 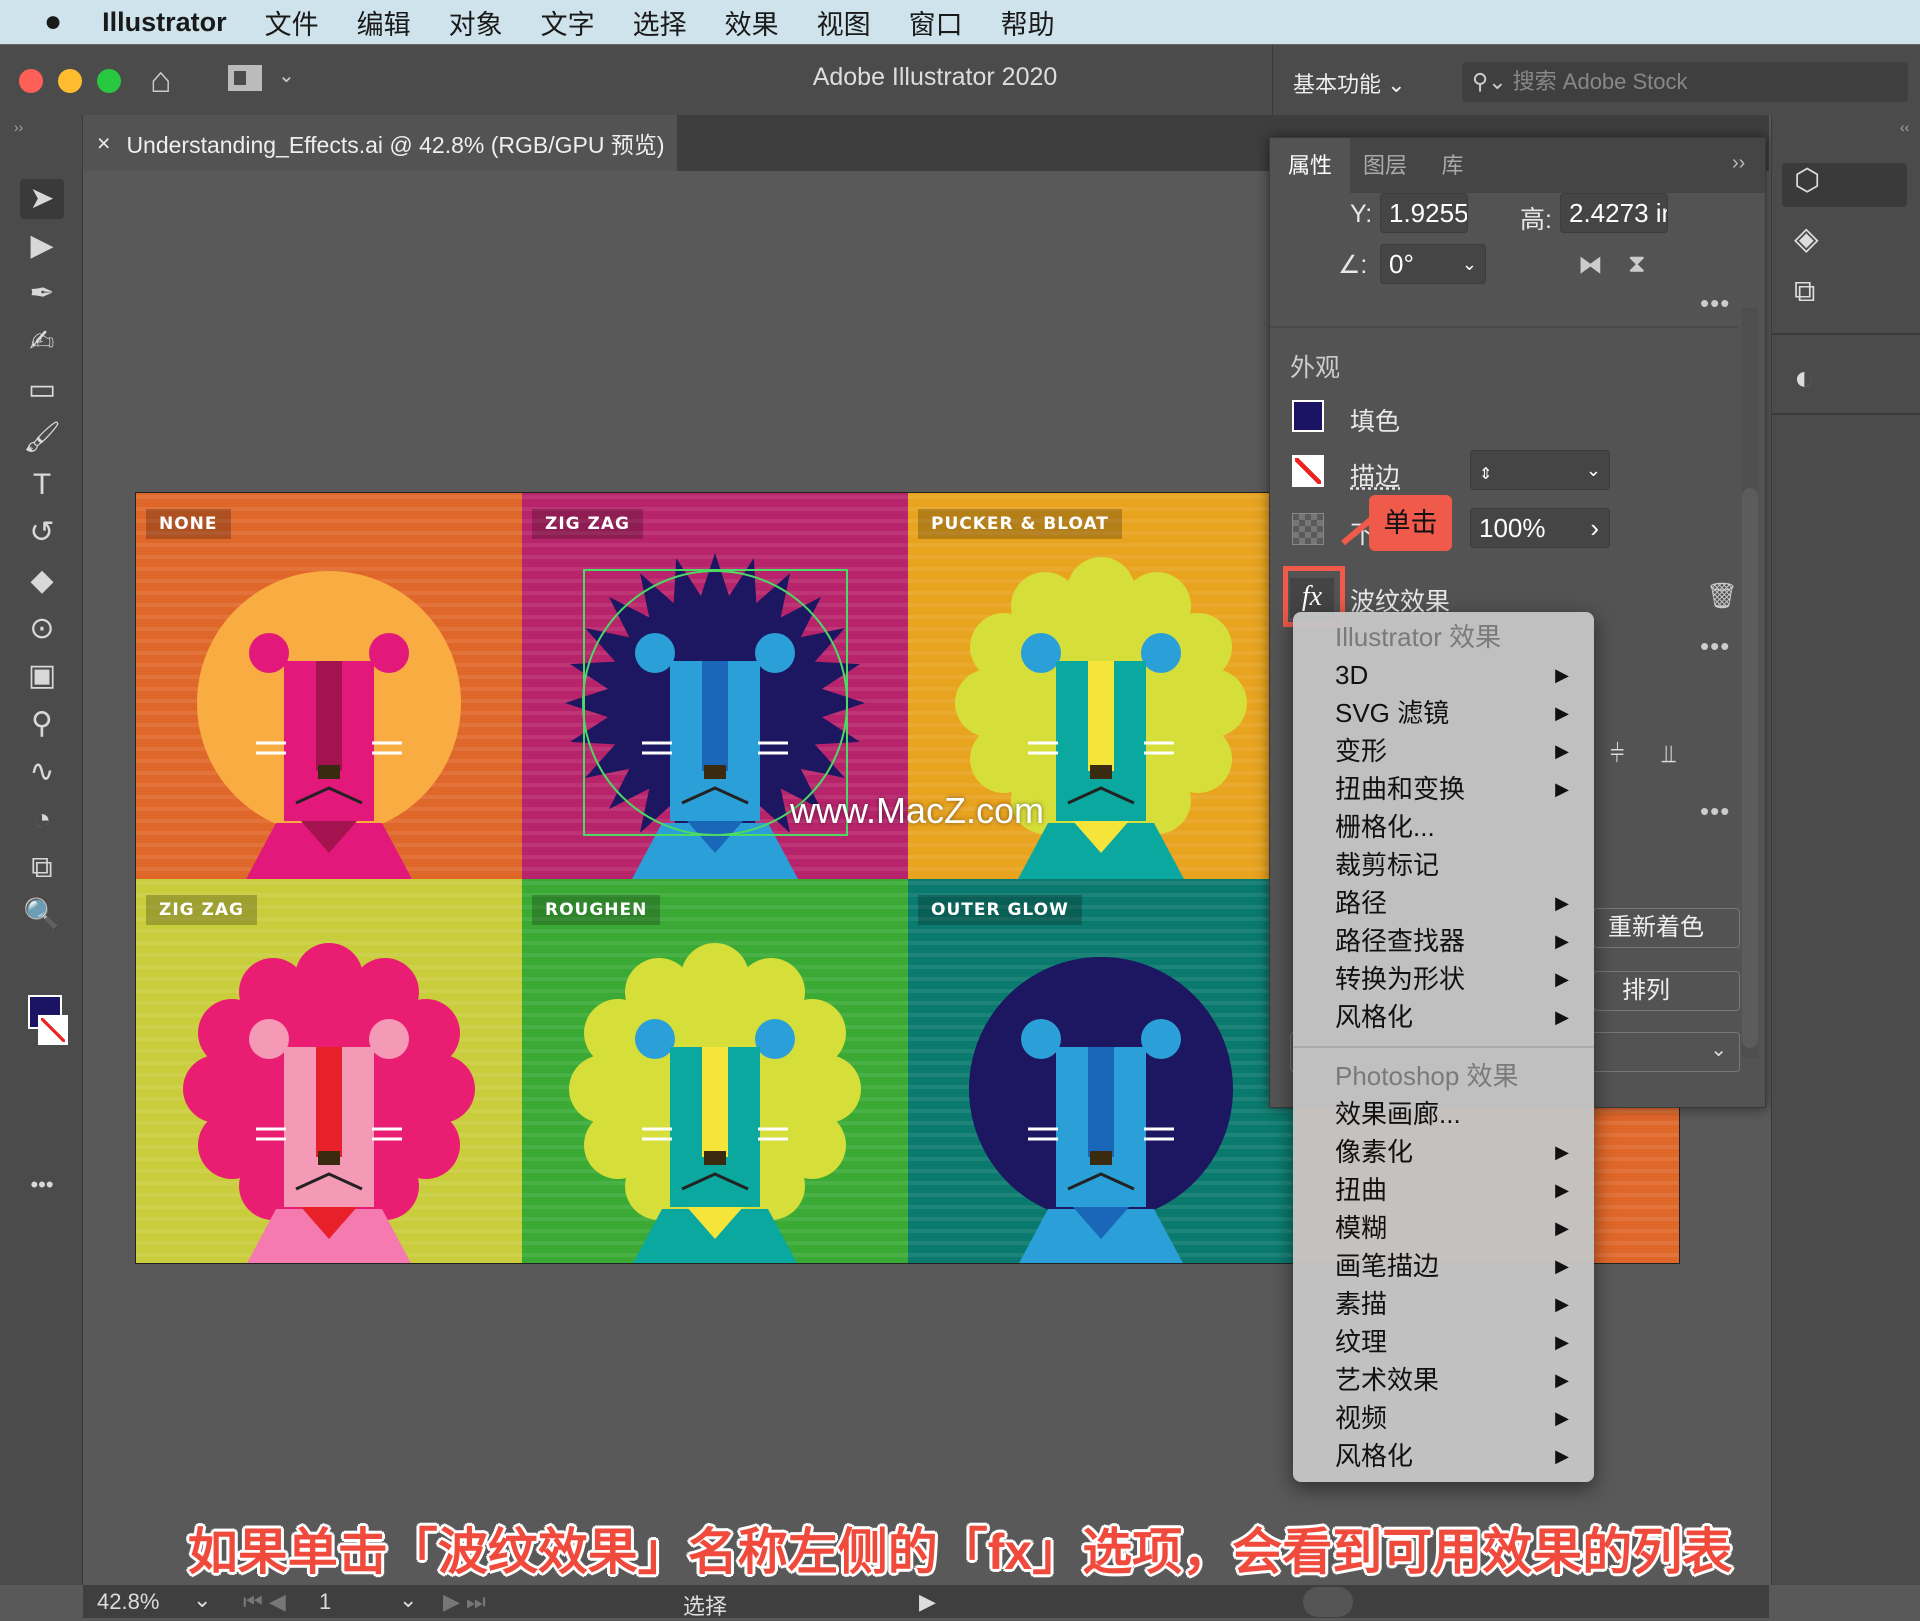 What do you see at coordinates (109, 81) in the screenshot?
I see `zoom-window-button` at bounding box center [109, 81].